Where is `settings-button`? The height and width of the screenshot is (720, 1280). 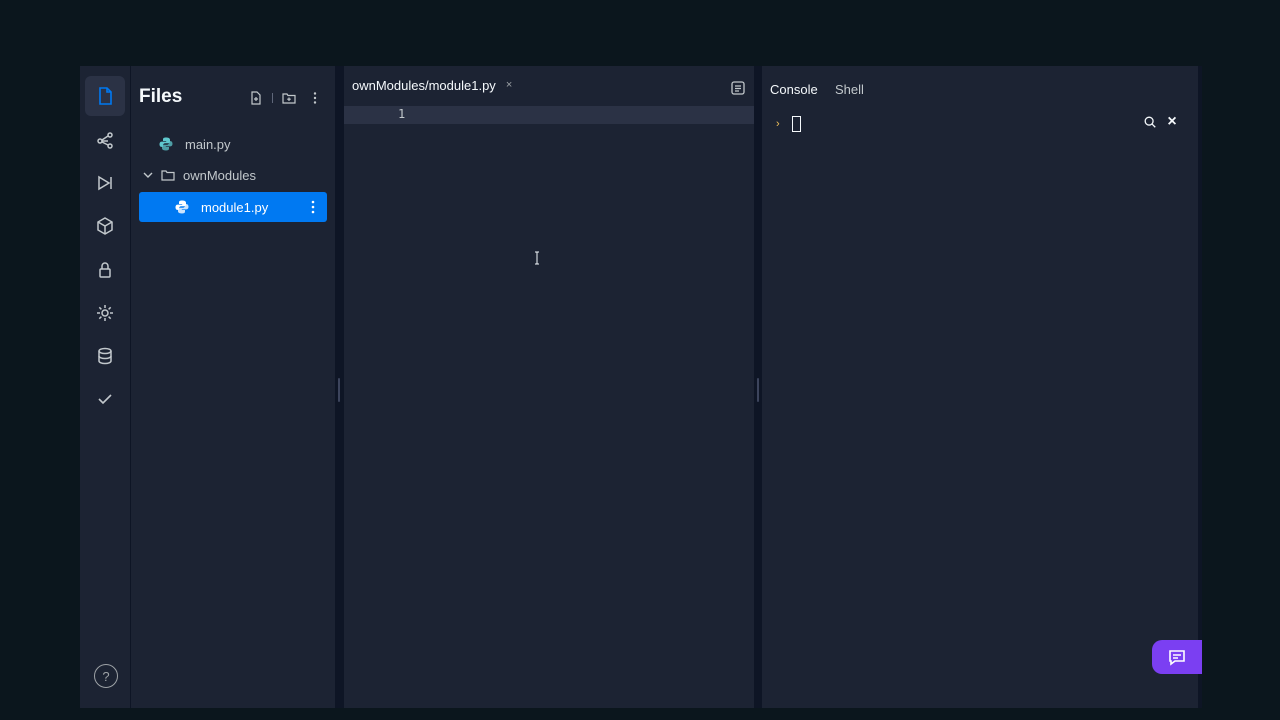 settings-button is located at coordinates (105, 313).